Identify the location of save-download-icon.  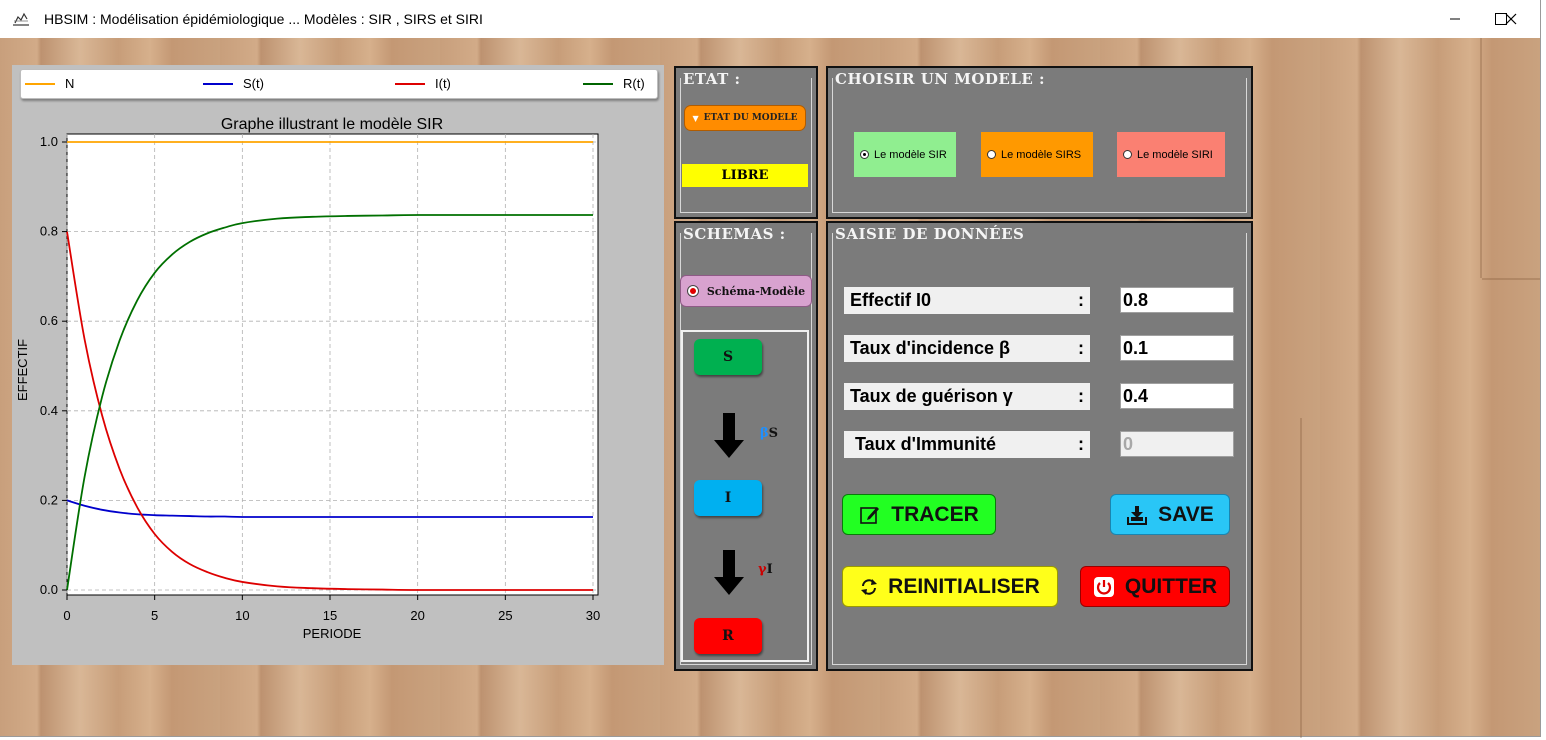
(1137, 515).